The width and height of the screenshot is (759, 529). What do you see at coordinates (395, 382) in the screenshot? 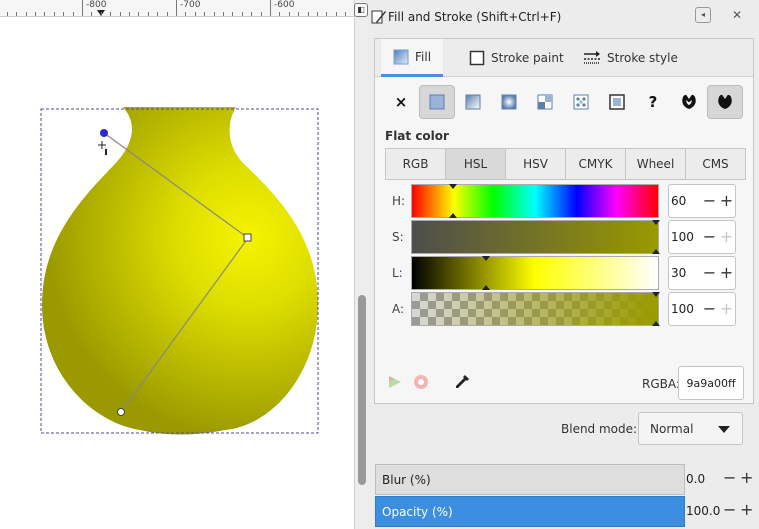
I see `color-managed-icon` at bounding box center [395, 382].